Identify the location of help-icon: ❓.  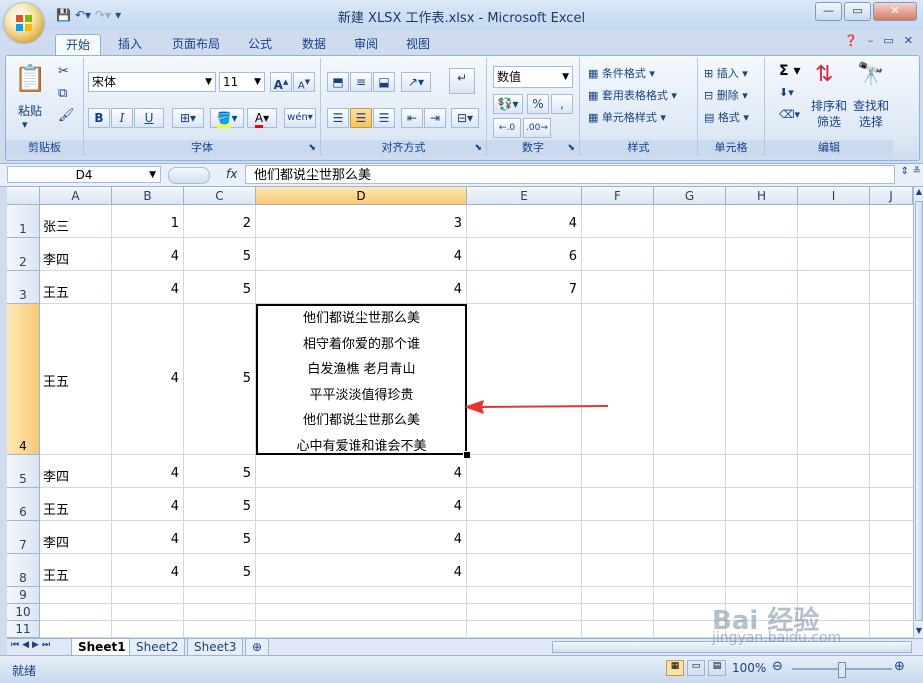
(851, 40).